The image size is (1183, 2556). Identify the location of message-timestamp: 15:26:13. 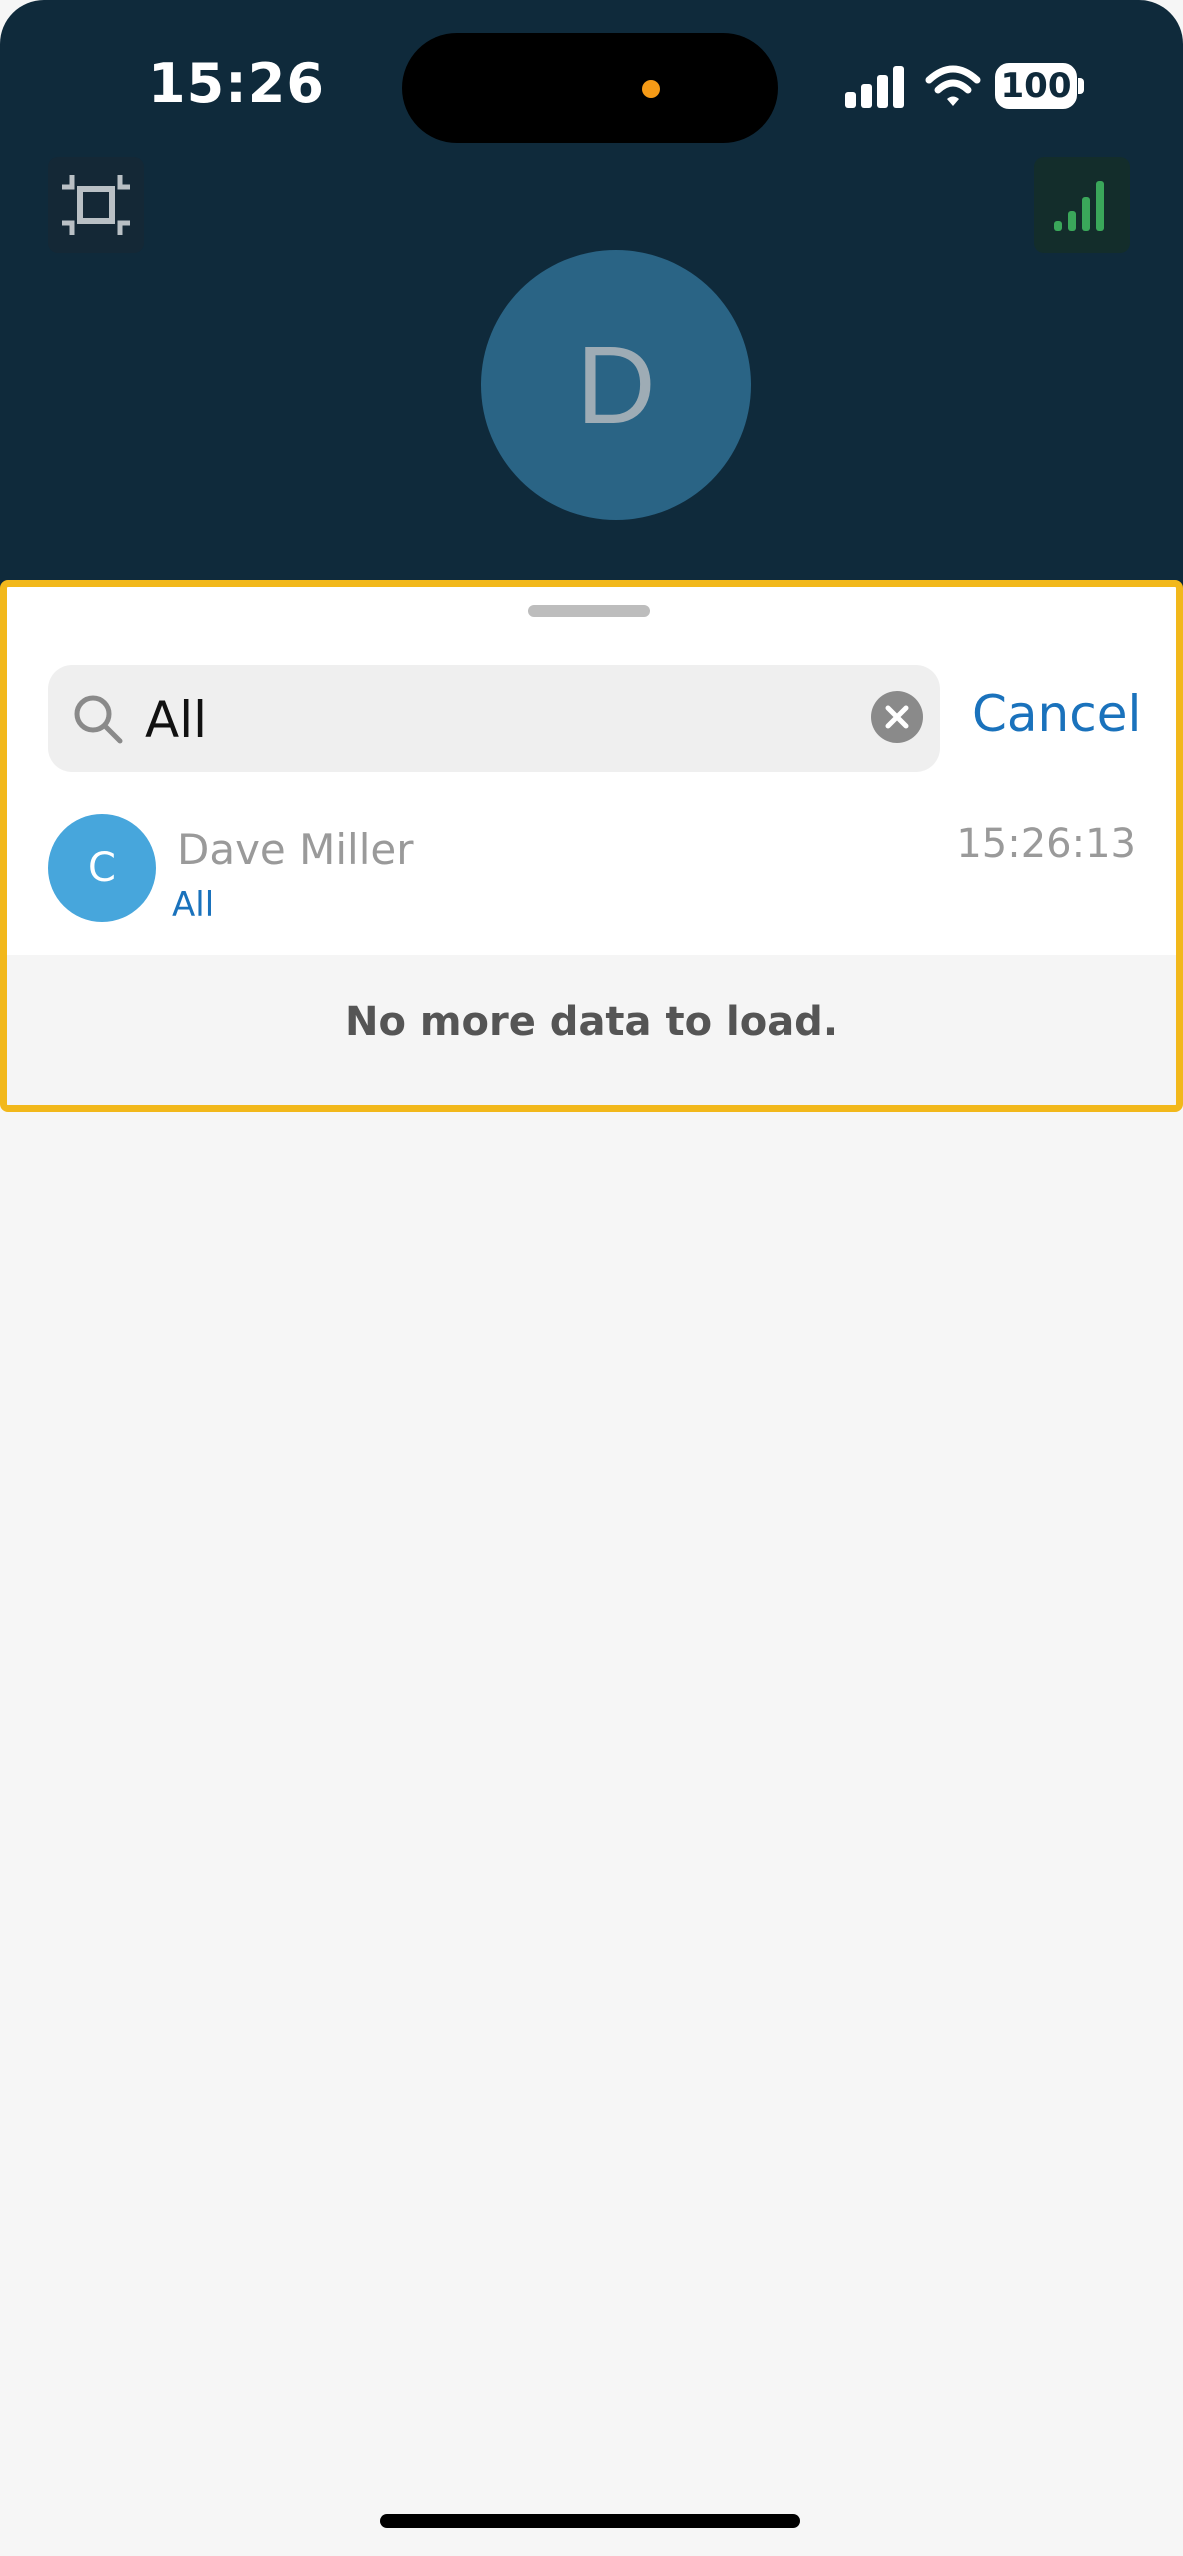
(1046, 844).